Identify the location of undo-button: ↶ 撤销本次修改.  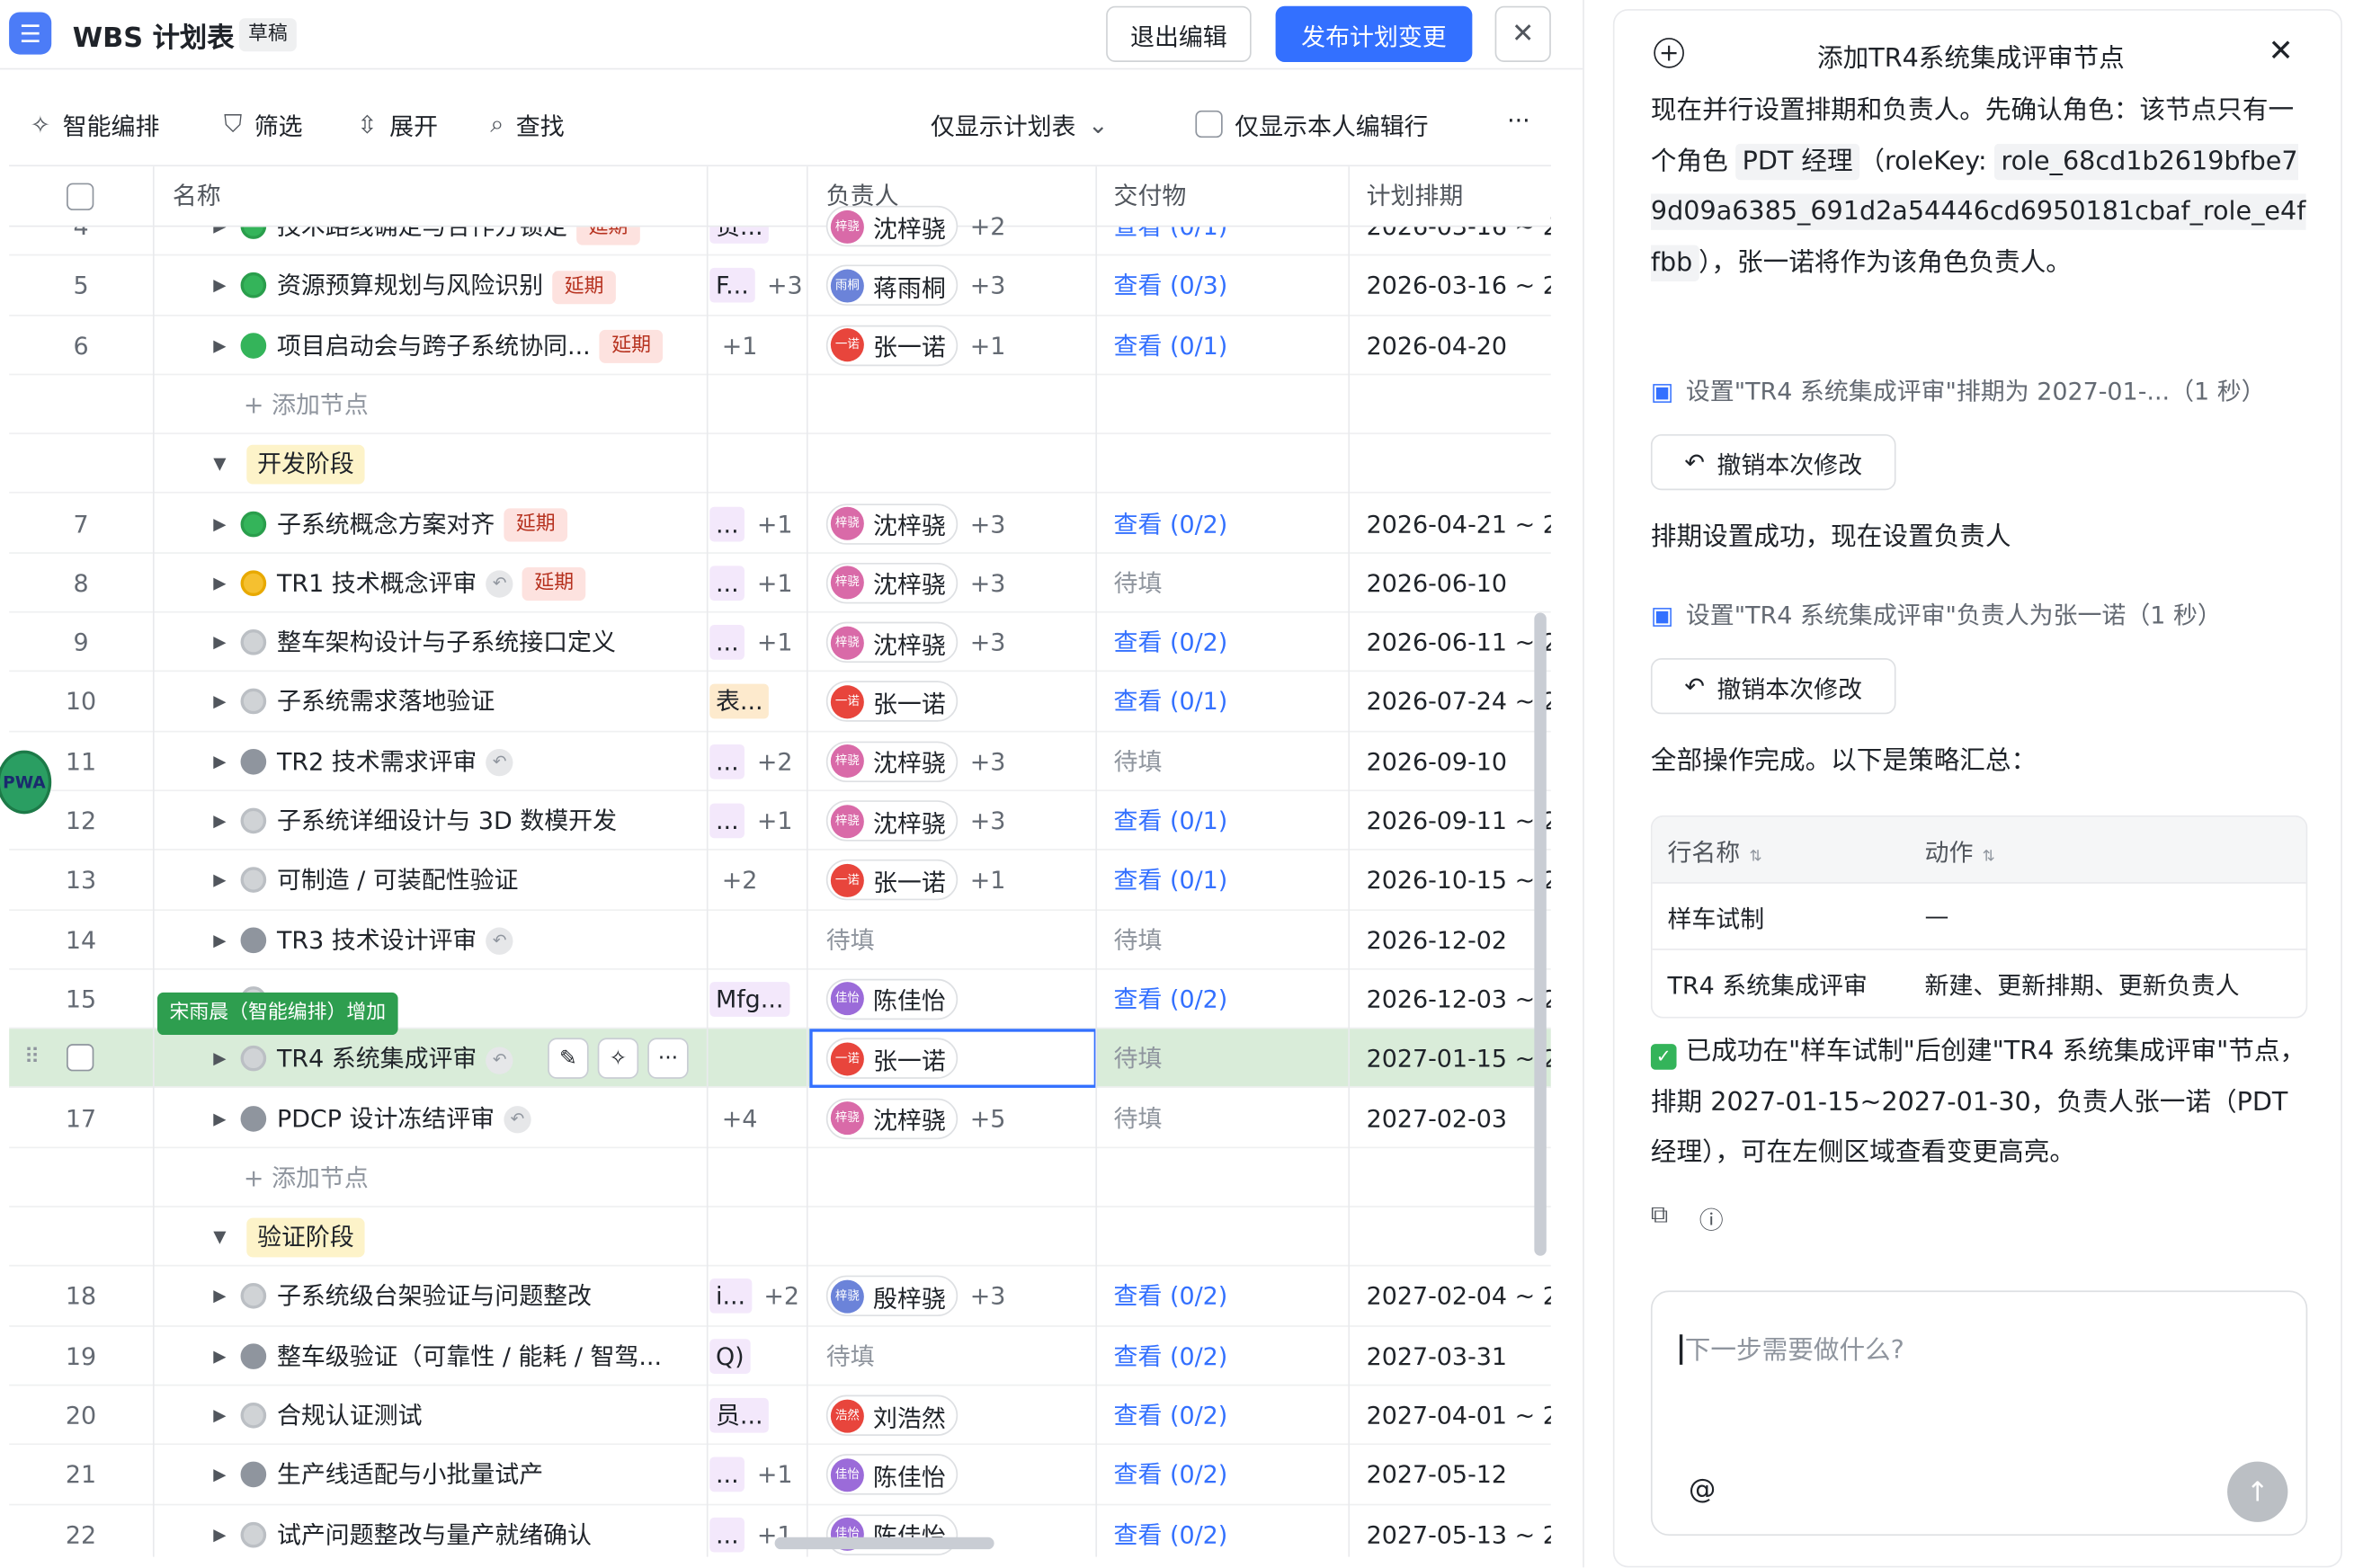
(1773, 687).